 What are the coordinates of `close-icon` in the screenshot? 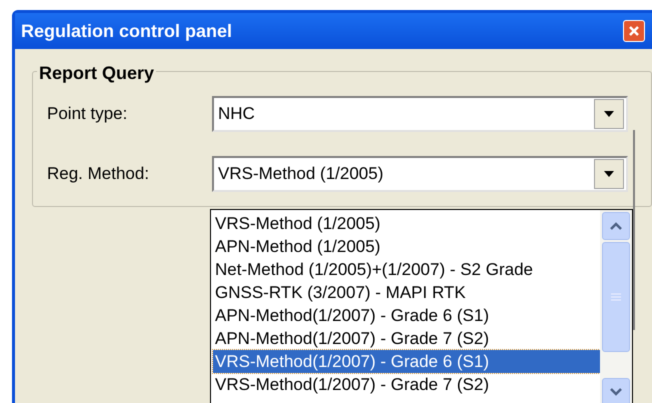 It's located at (634, 31).